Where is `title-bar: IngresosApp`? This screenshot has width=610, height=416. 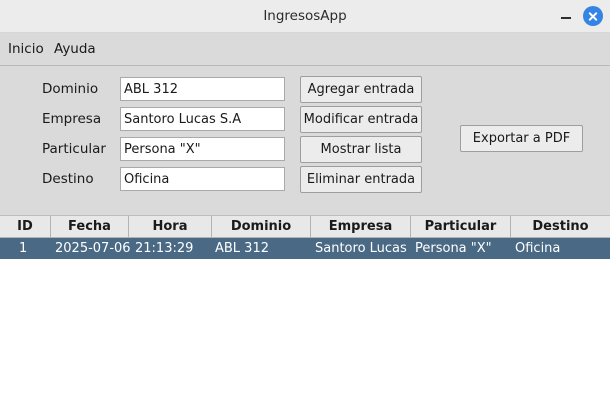
title-bar: IngresosApp is located at coordinates (305, 16).